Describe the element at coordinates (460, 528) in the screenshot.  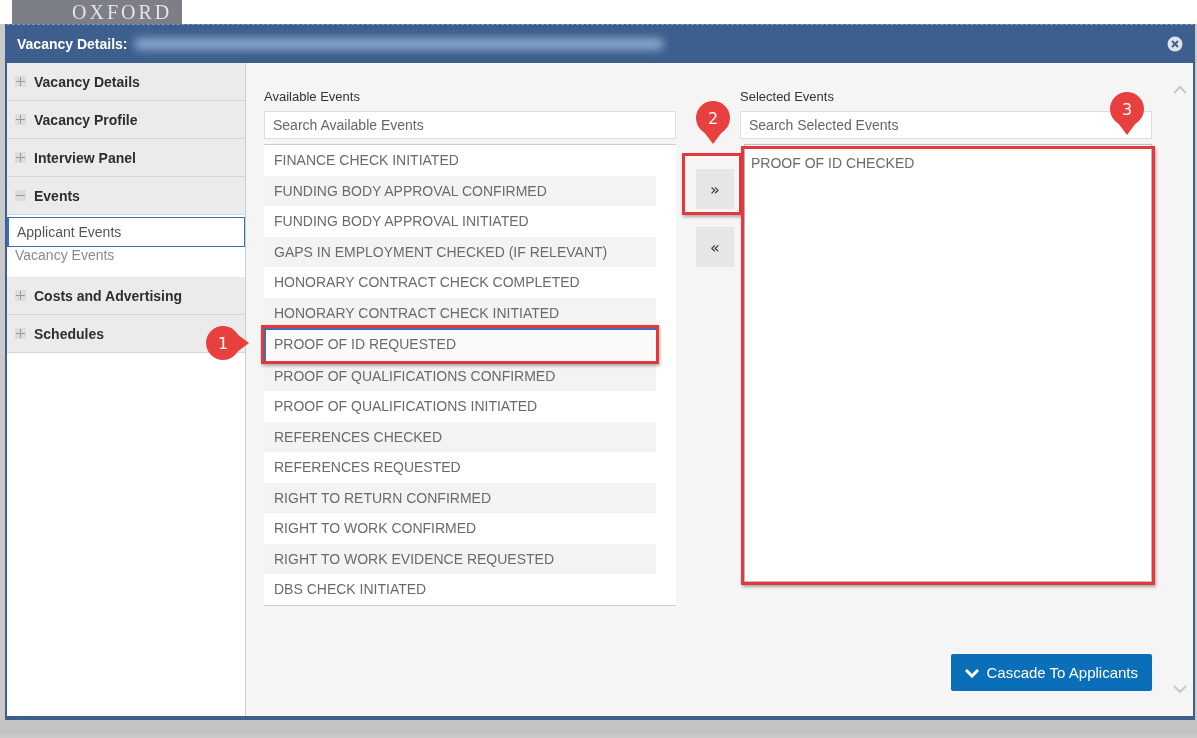
I see `list-item: RIGHT TO WORK CONFIRMED` at that location.